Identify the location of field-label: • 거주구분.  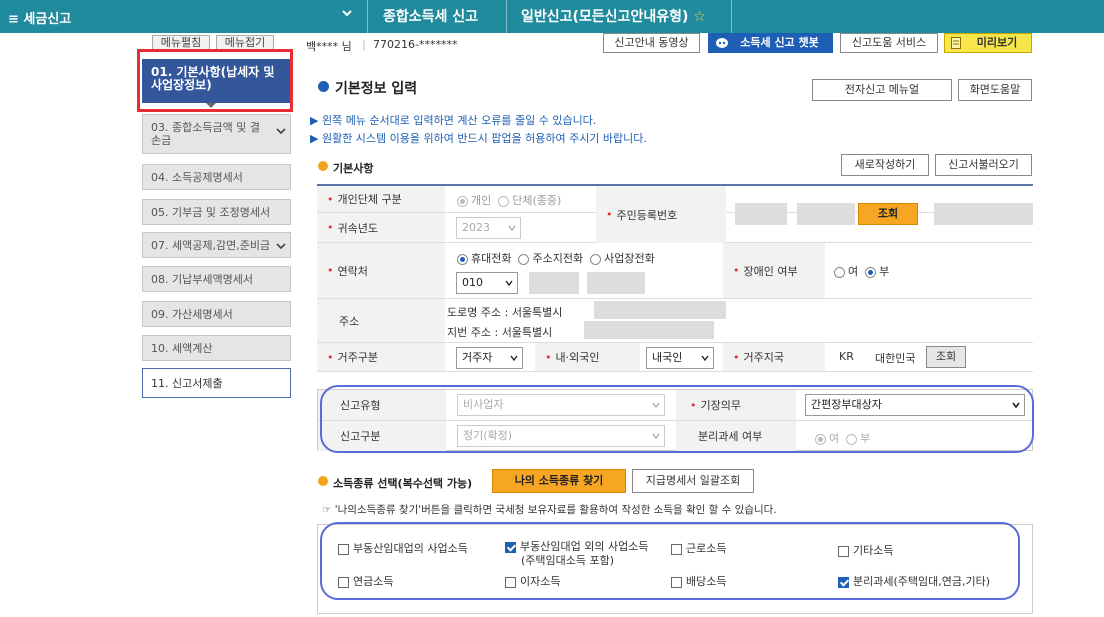
(381, 357).